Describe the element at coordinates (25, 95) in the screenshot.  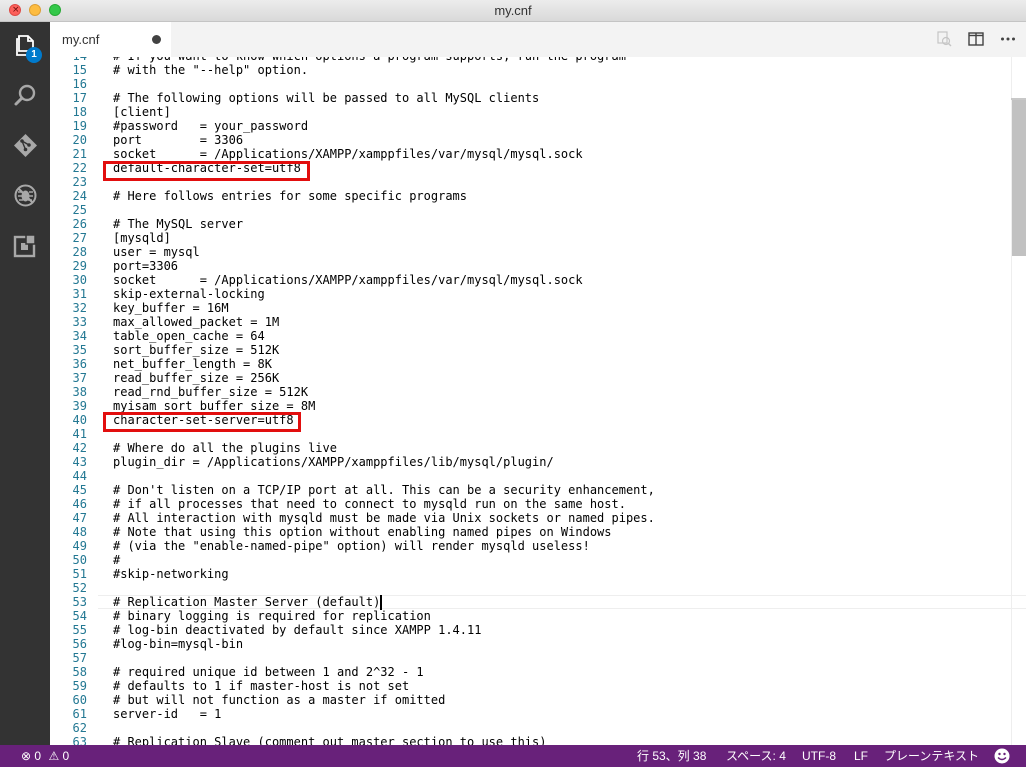
I see `search-icon` at that location.